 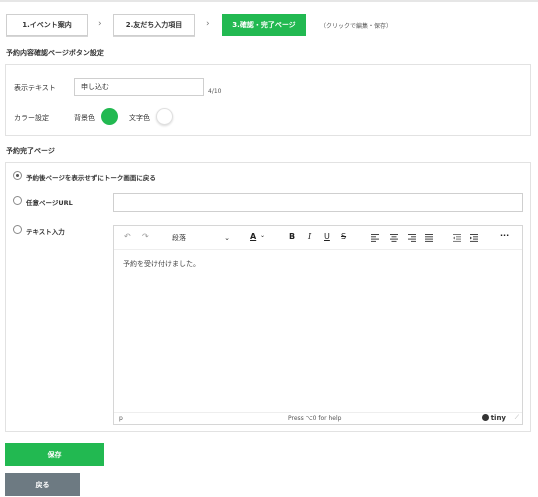 I want to click on bg-color-swatch, so click(x=109, y=116).